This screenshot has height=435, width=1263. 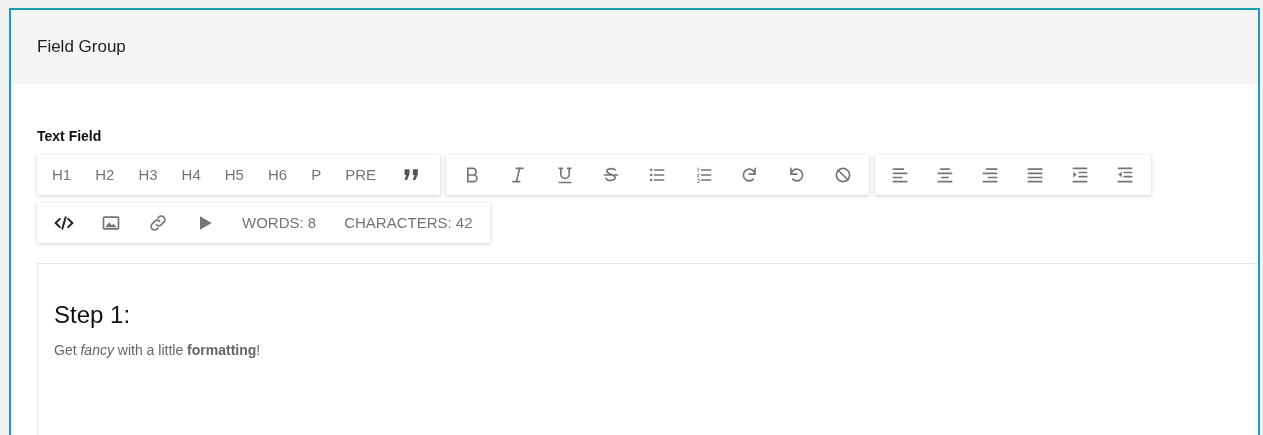 I want to click on block-format-button: H4, so click(x=191, y=175).